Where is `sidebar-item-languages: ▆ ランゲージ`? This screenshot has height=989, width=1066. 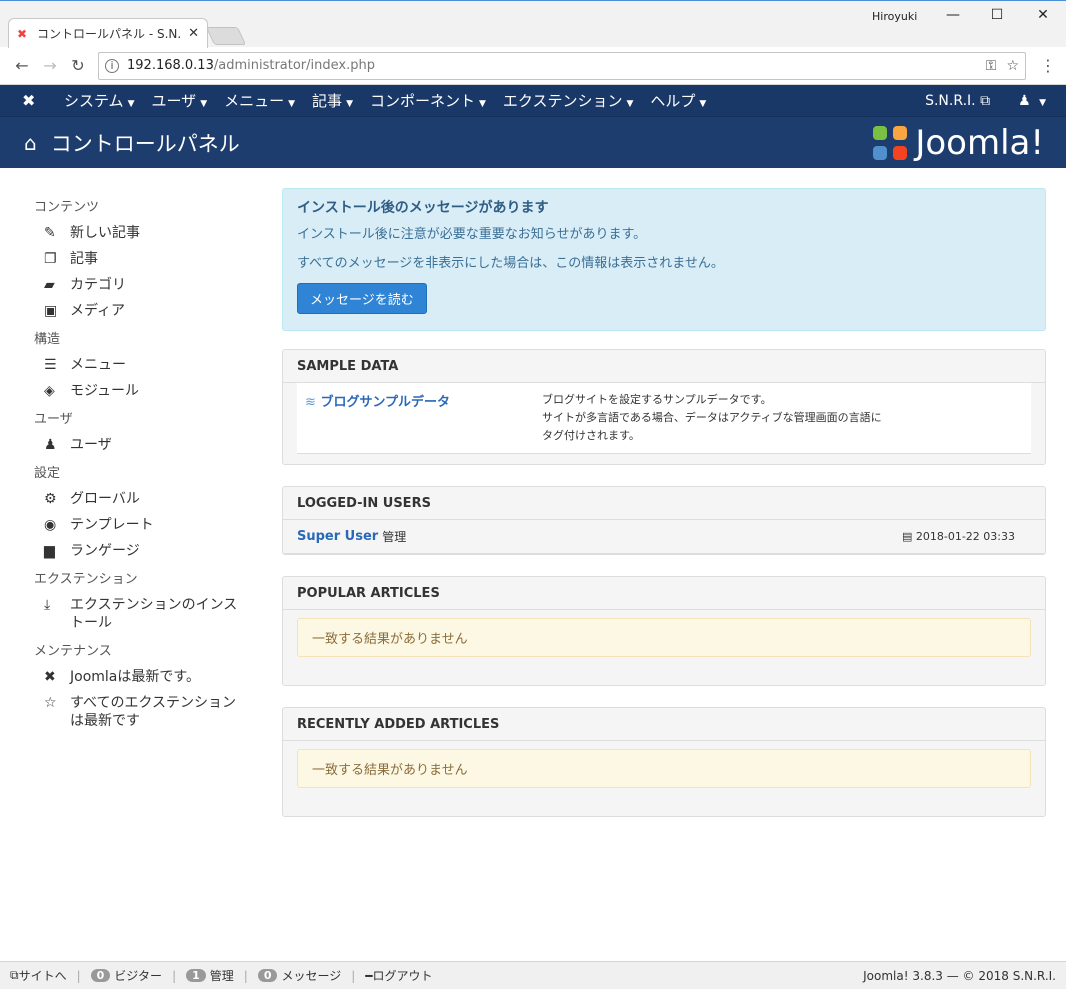
sidebar-item-languages: ▆ ランゲージ is located at coordinates (158, 551).